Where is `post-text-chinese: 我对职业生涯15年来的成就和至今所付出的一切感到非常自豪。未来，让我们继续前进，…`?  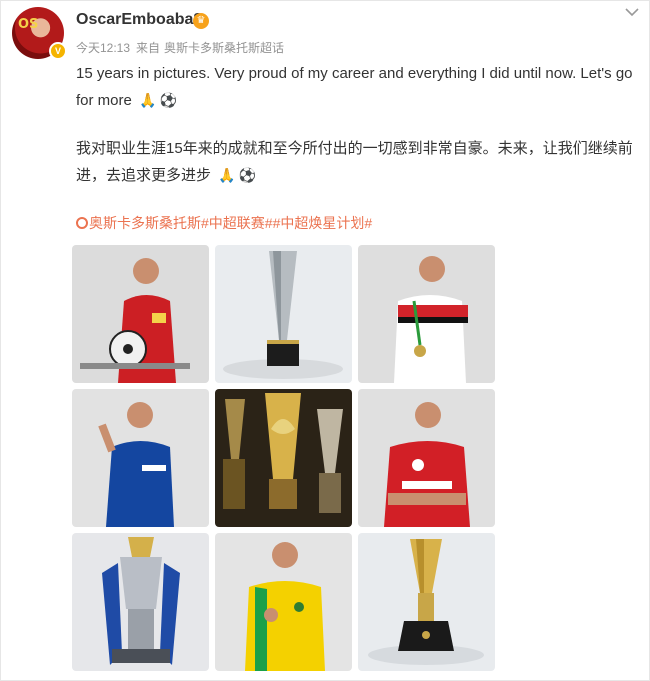
post-text-chinese: 我对职业生涯15年来的成就和至今所付出的一切感到非常自豪。未来，让我们继续前进，… is located at coordinates (356, 162).